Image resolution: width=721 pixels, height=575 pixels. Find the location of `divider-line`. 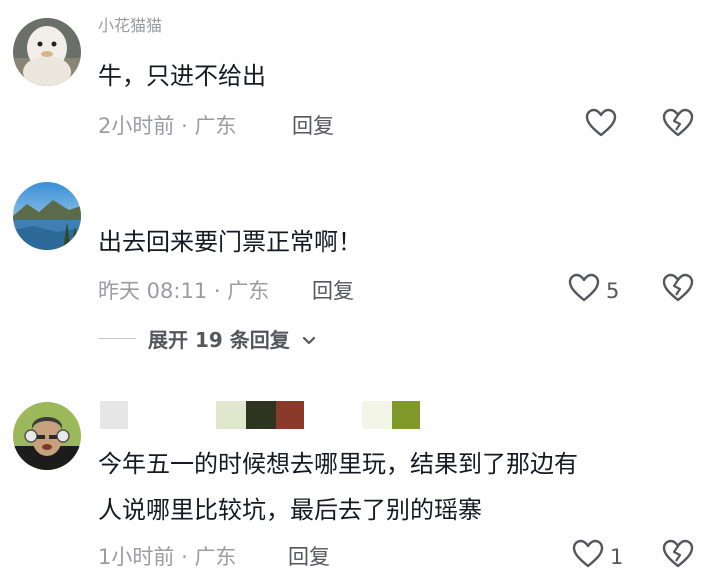

divider-line is located at coordinates (117, 338).